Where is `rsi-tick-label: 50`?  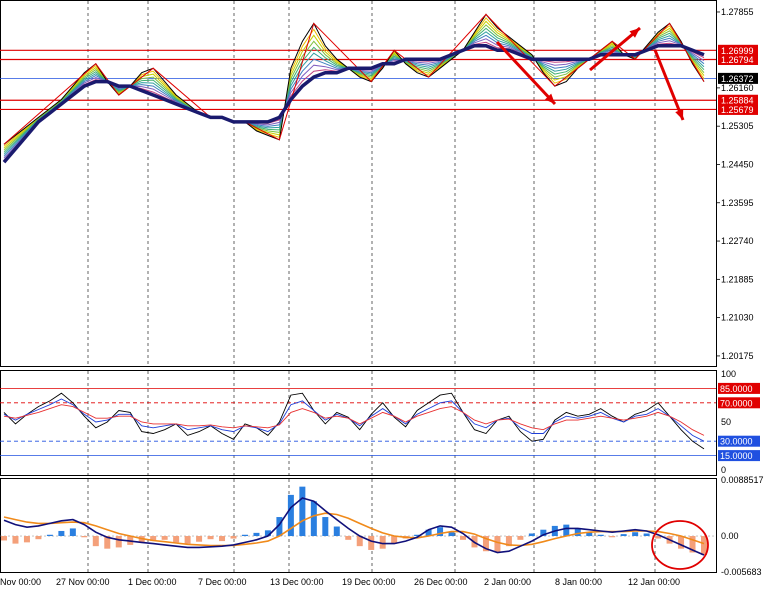 rsi-tick-label: 50 is located at coordinates (726, 422).